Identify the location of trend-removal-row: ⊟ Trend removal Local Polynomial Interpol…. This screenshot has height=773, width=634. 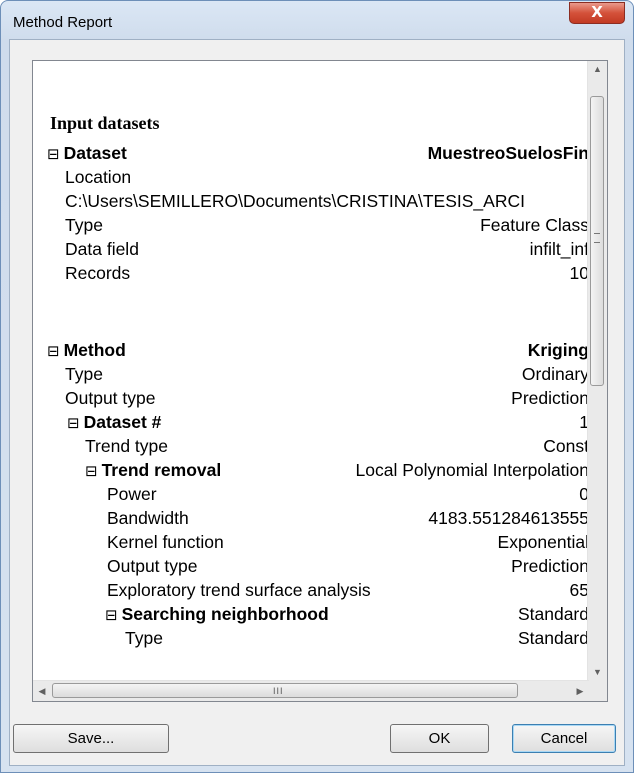
(311, 470).